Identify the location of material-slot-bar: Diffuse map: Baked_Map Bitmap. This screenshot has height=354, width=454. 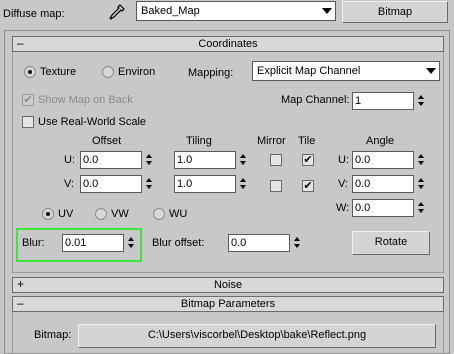
(227, 14).